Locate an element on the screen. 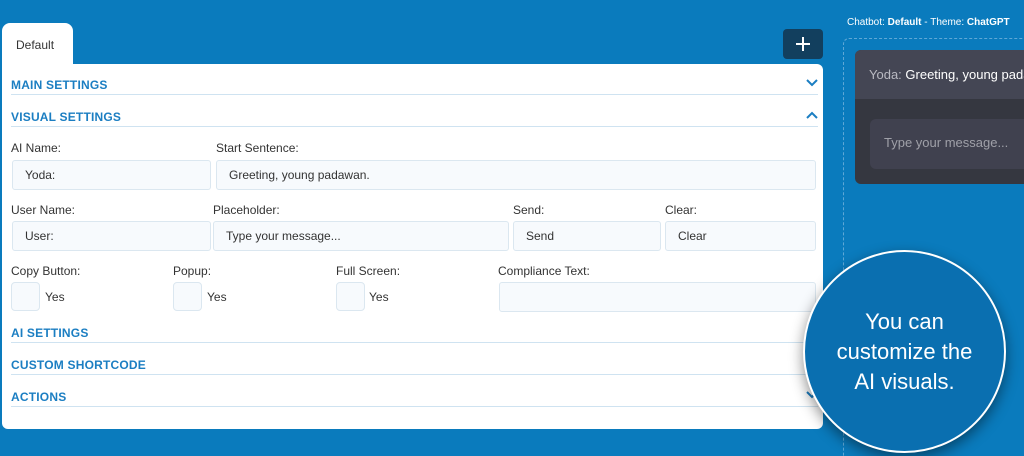 This screenshot has width=1024, height=456. start-sentence-label: Start Sentence: is located at coordinates (257, 148).